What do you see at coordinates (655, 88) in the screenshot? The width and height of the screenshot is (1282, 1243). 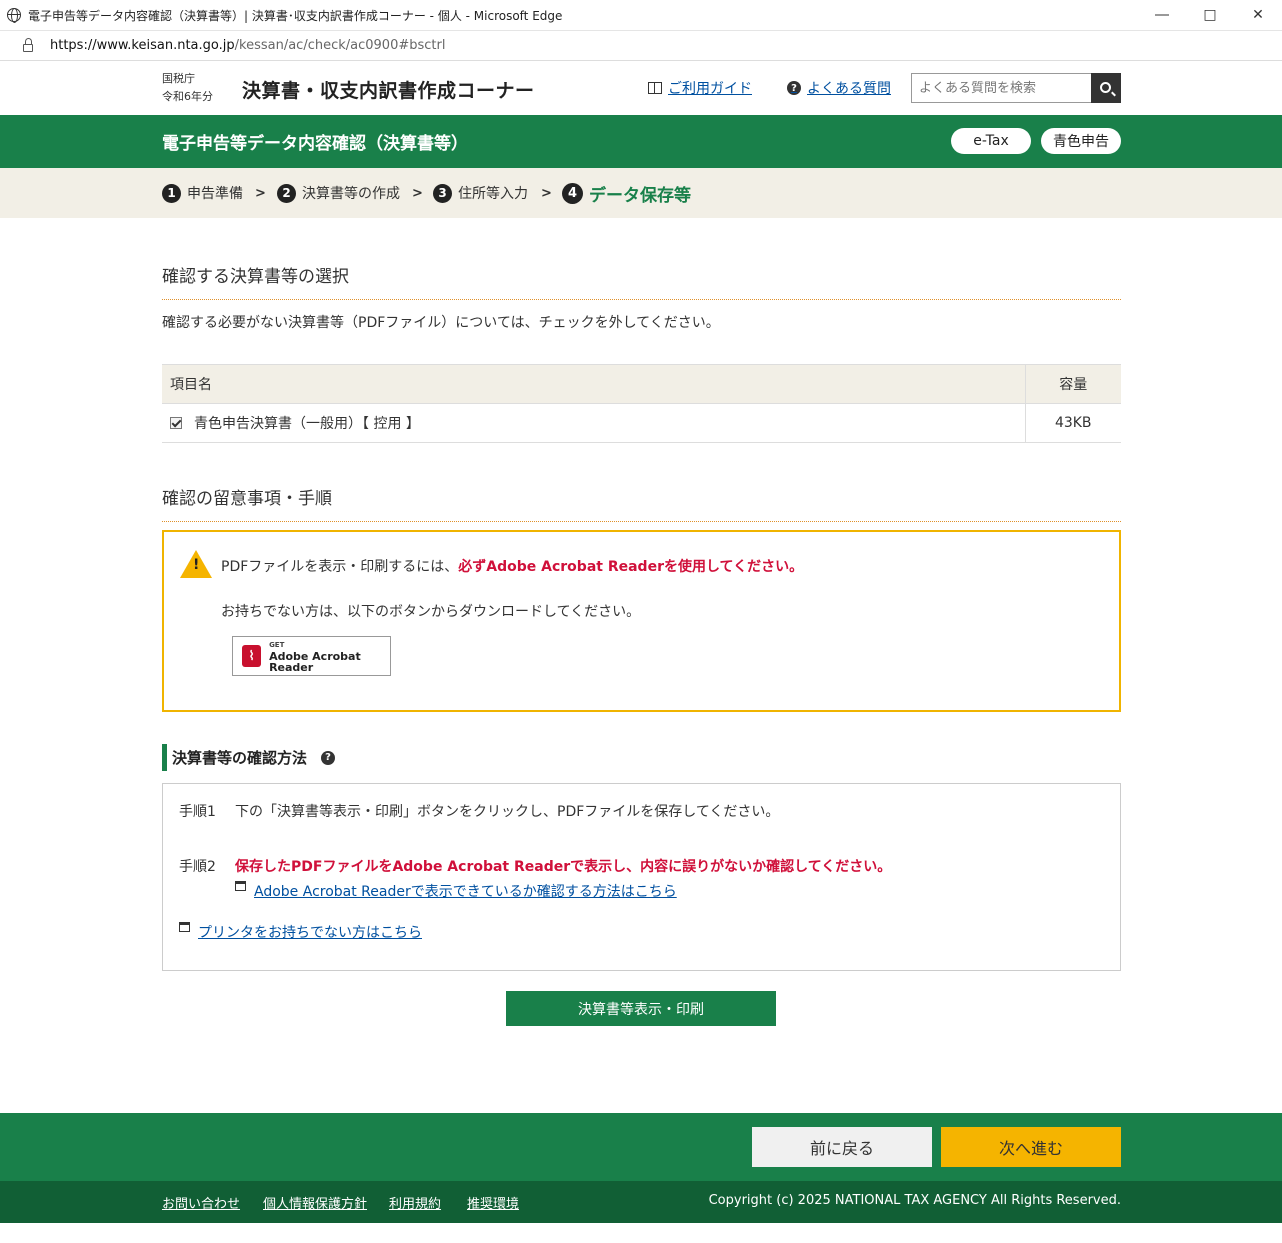 I see `book-icon` at bounding box center [655, 88].